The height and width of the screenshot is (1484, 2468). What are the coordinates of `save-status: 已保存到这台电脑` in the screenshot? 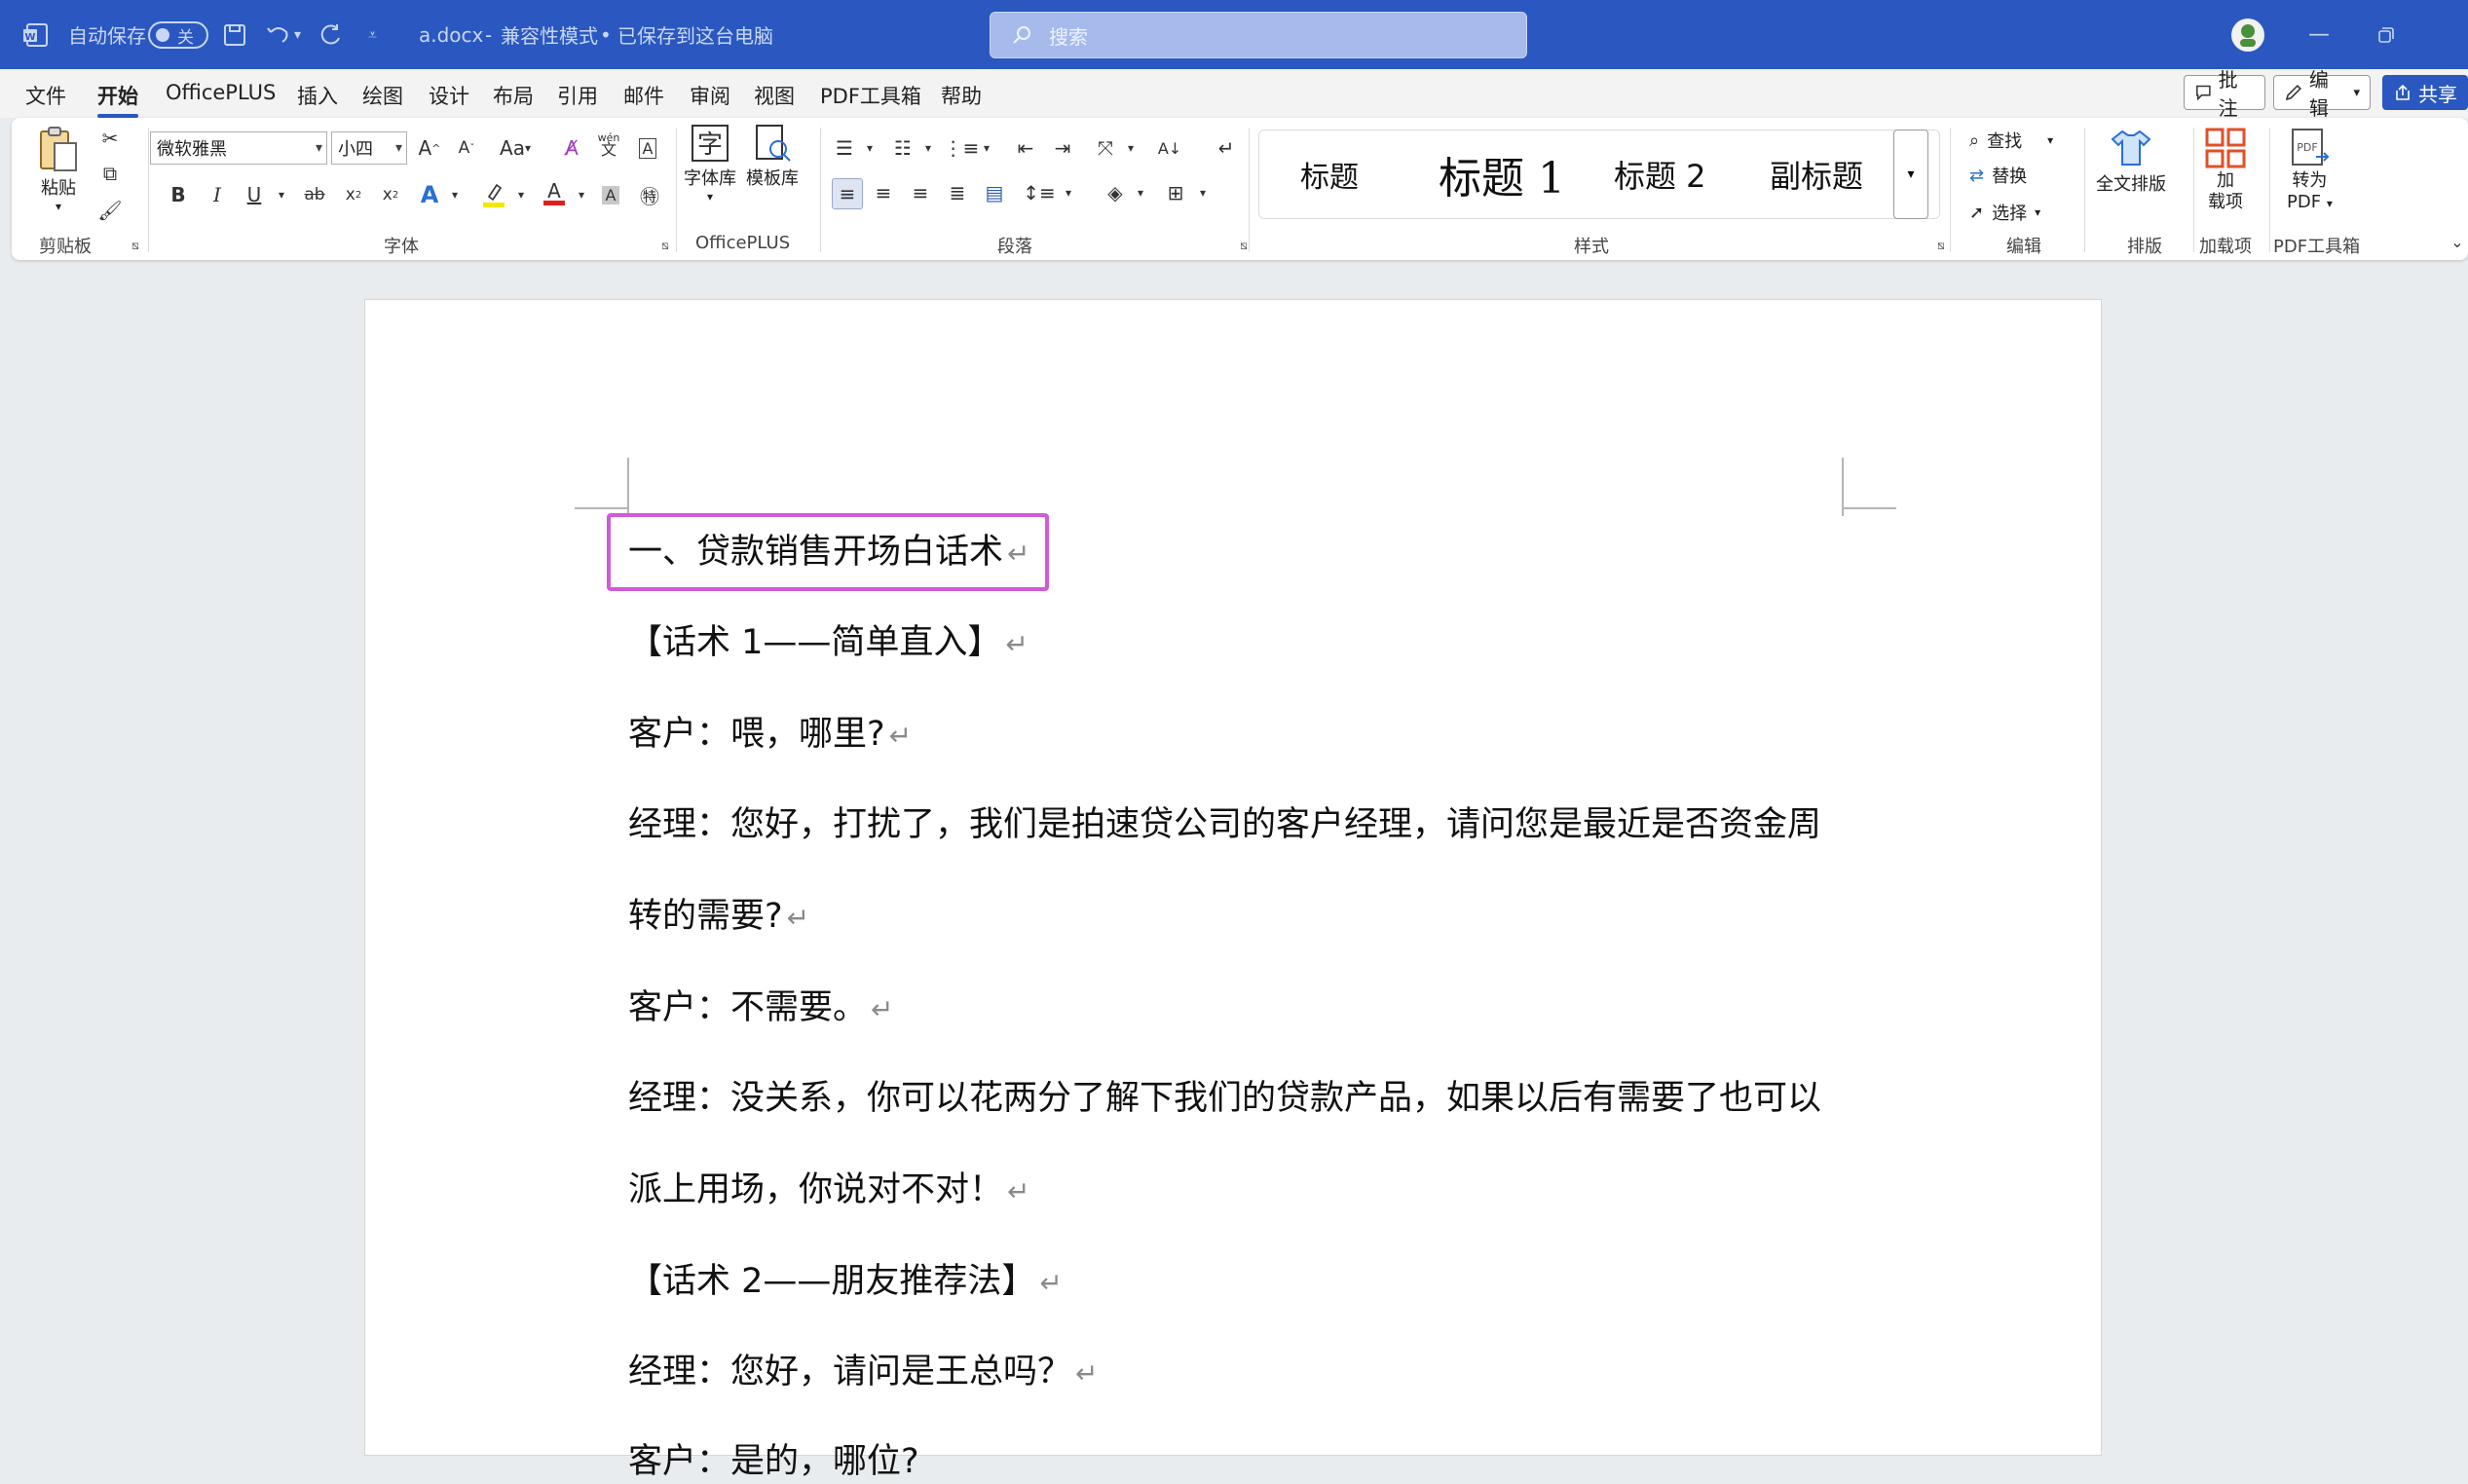 It's located at (695, 34).